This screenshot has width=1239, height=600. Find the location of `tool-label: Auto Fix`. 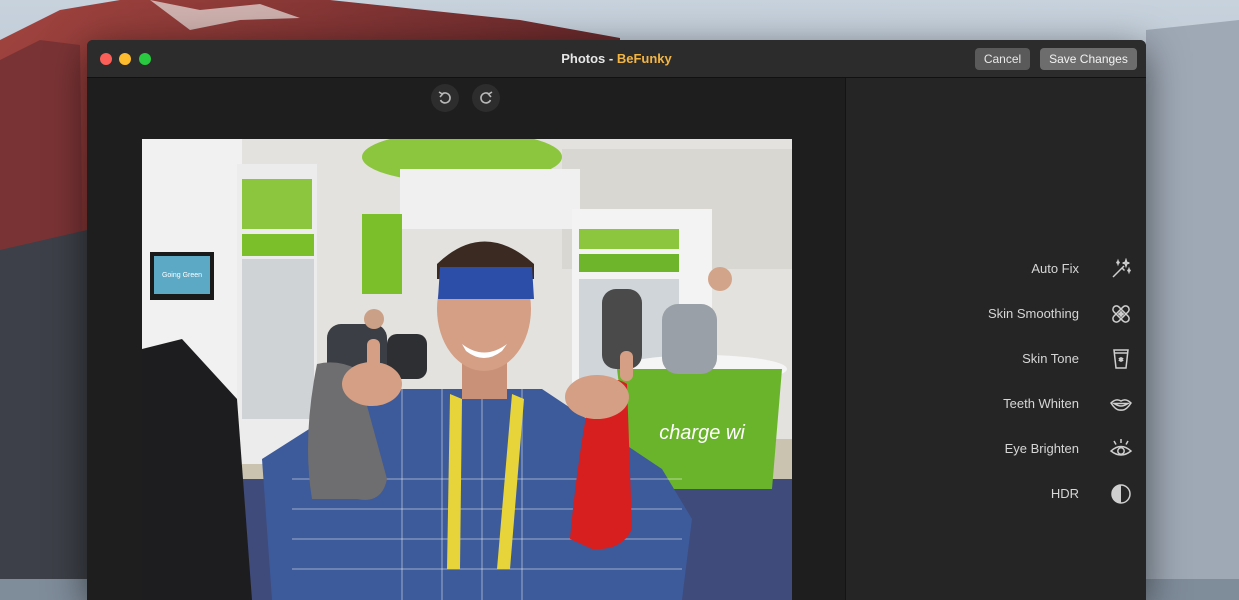

tool-label: Auto Fix is located at coordinates (1055, 268).